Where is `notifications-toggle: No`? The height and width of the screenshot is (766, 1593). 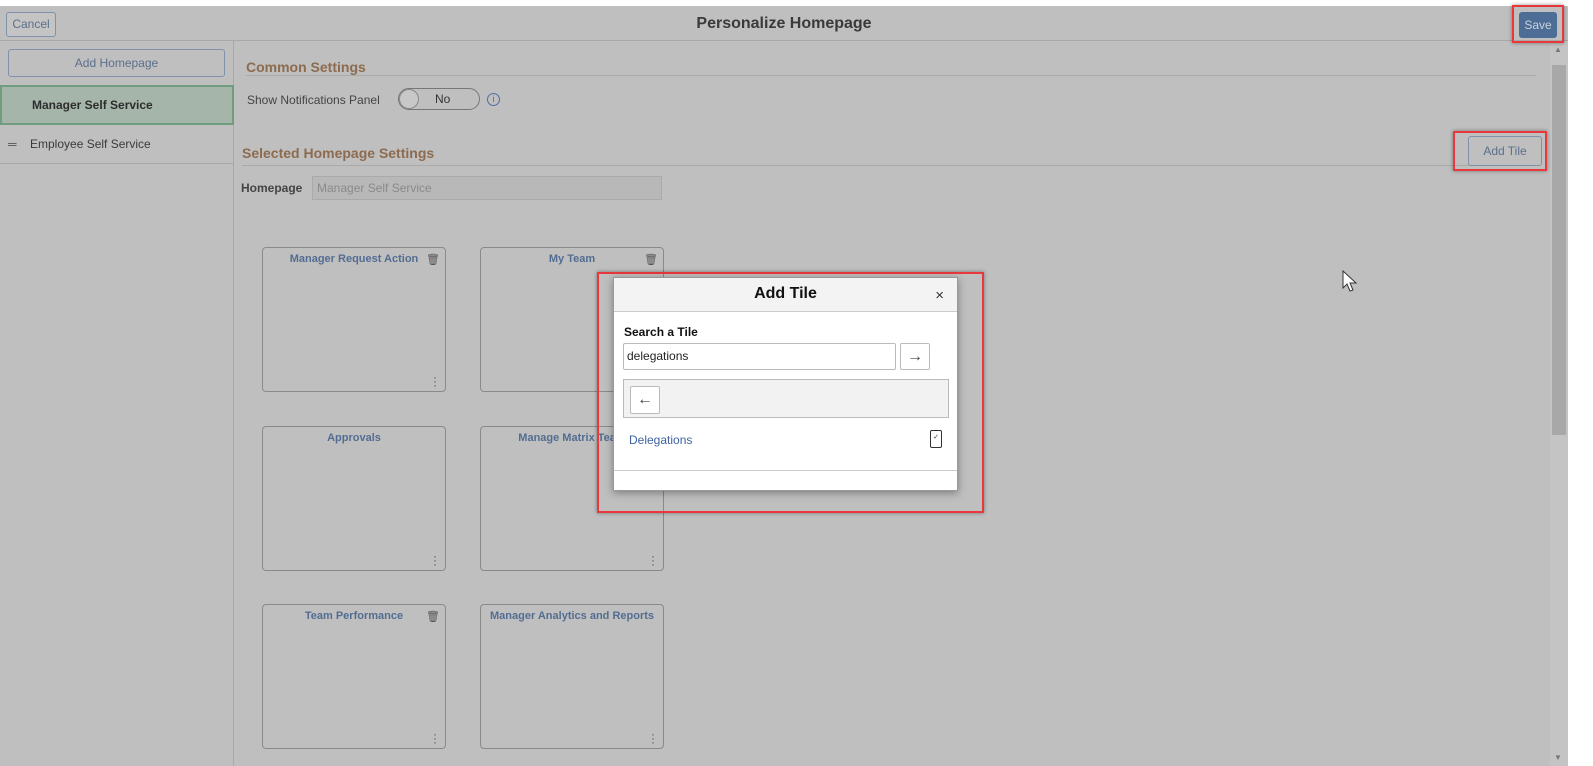
notifications-toggle: No is located at coordinates (439, 99).